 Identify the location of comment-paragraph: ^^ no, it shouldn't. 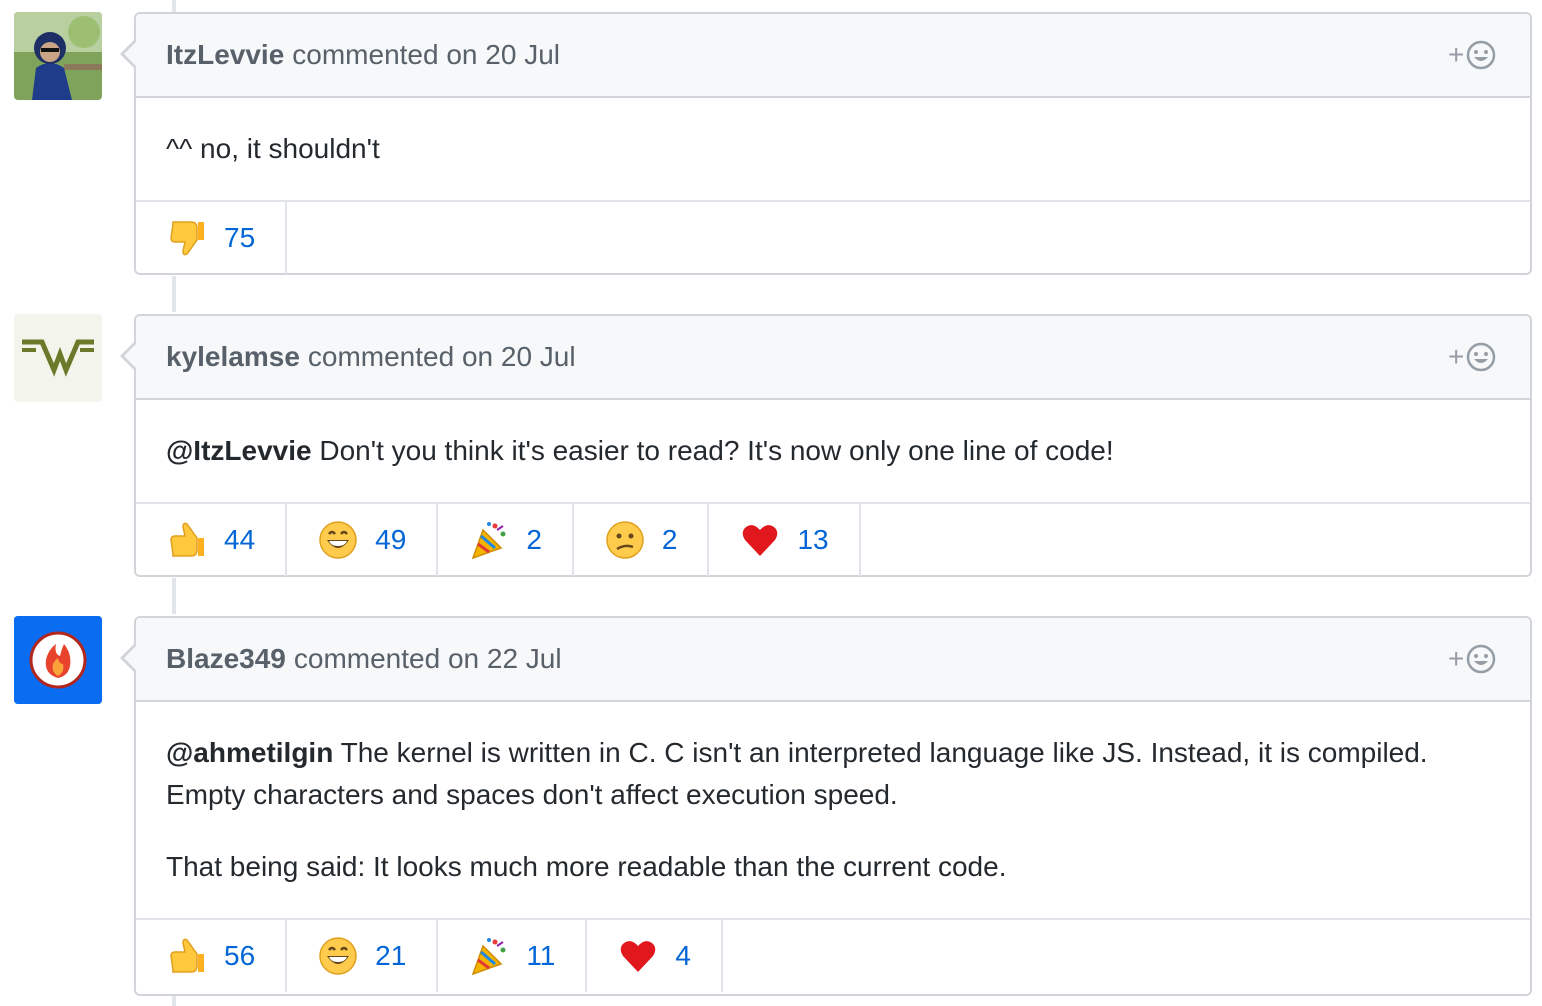
(833, 149).